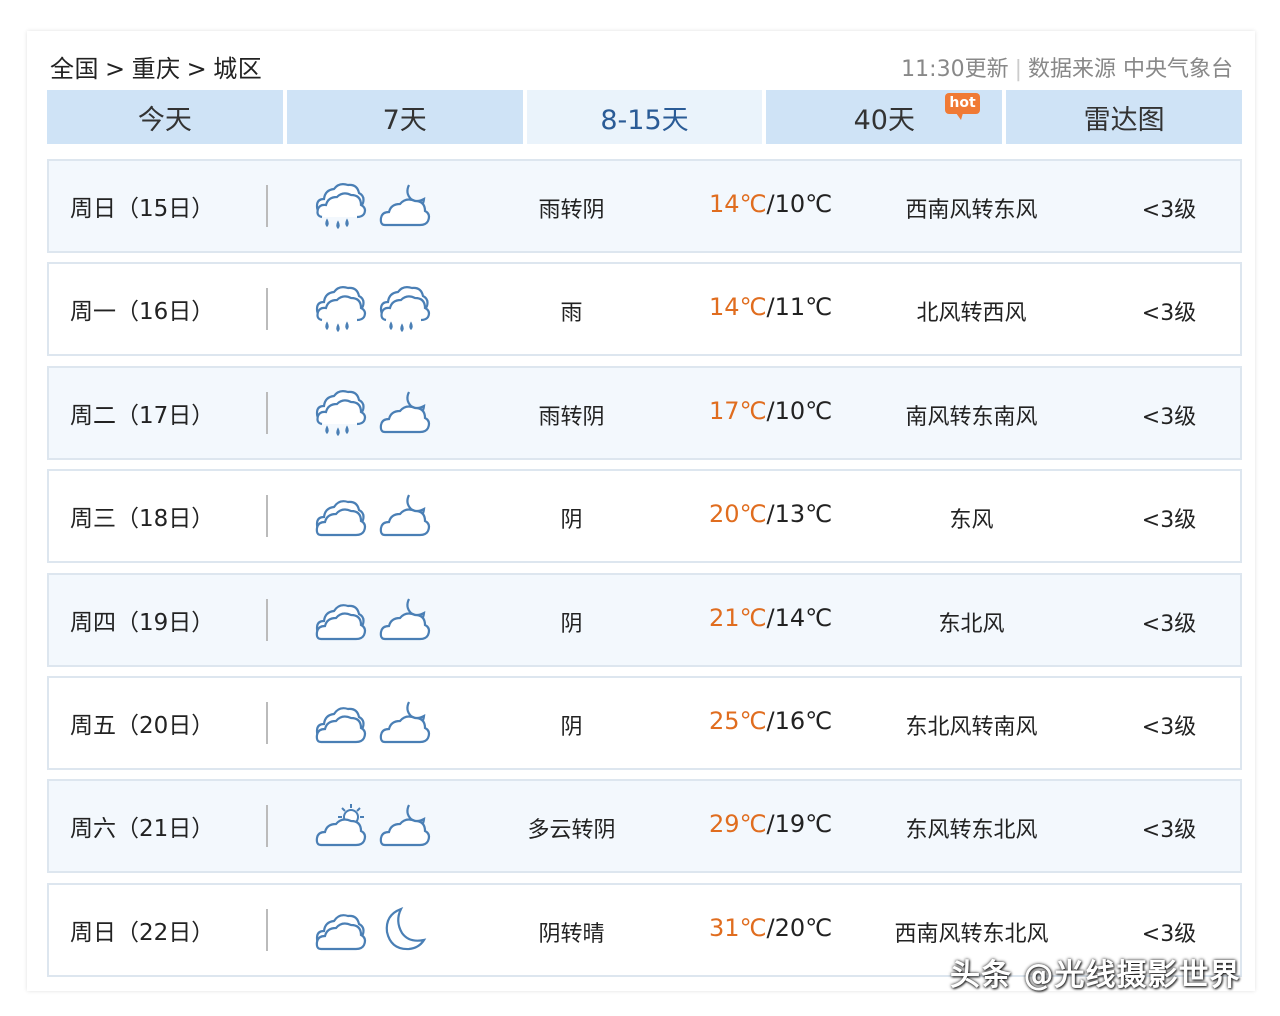 This screenshot has width=1280, height=1016. I want to click on temp-high: 21℃, so click(738, 618).